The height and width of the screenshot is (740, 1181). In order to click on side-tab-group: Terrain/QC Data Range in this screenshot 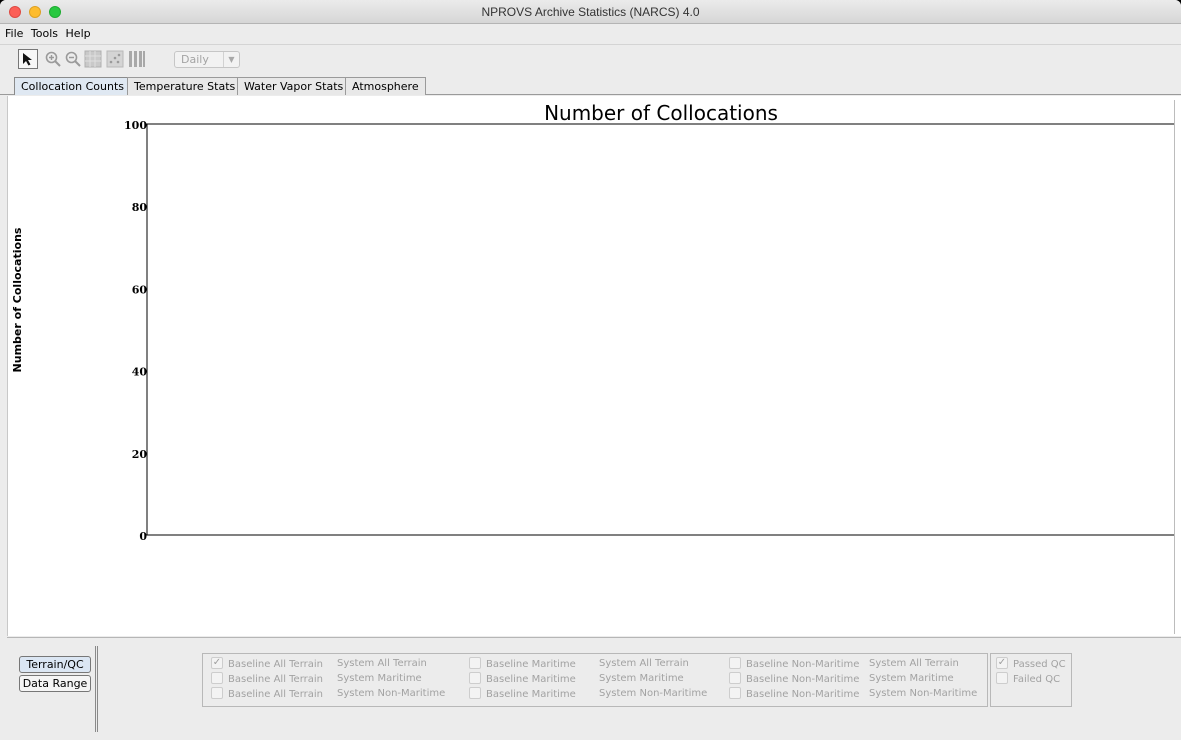, I will do `click(58, 675)`.